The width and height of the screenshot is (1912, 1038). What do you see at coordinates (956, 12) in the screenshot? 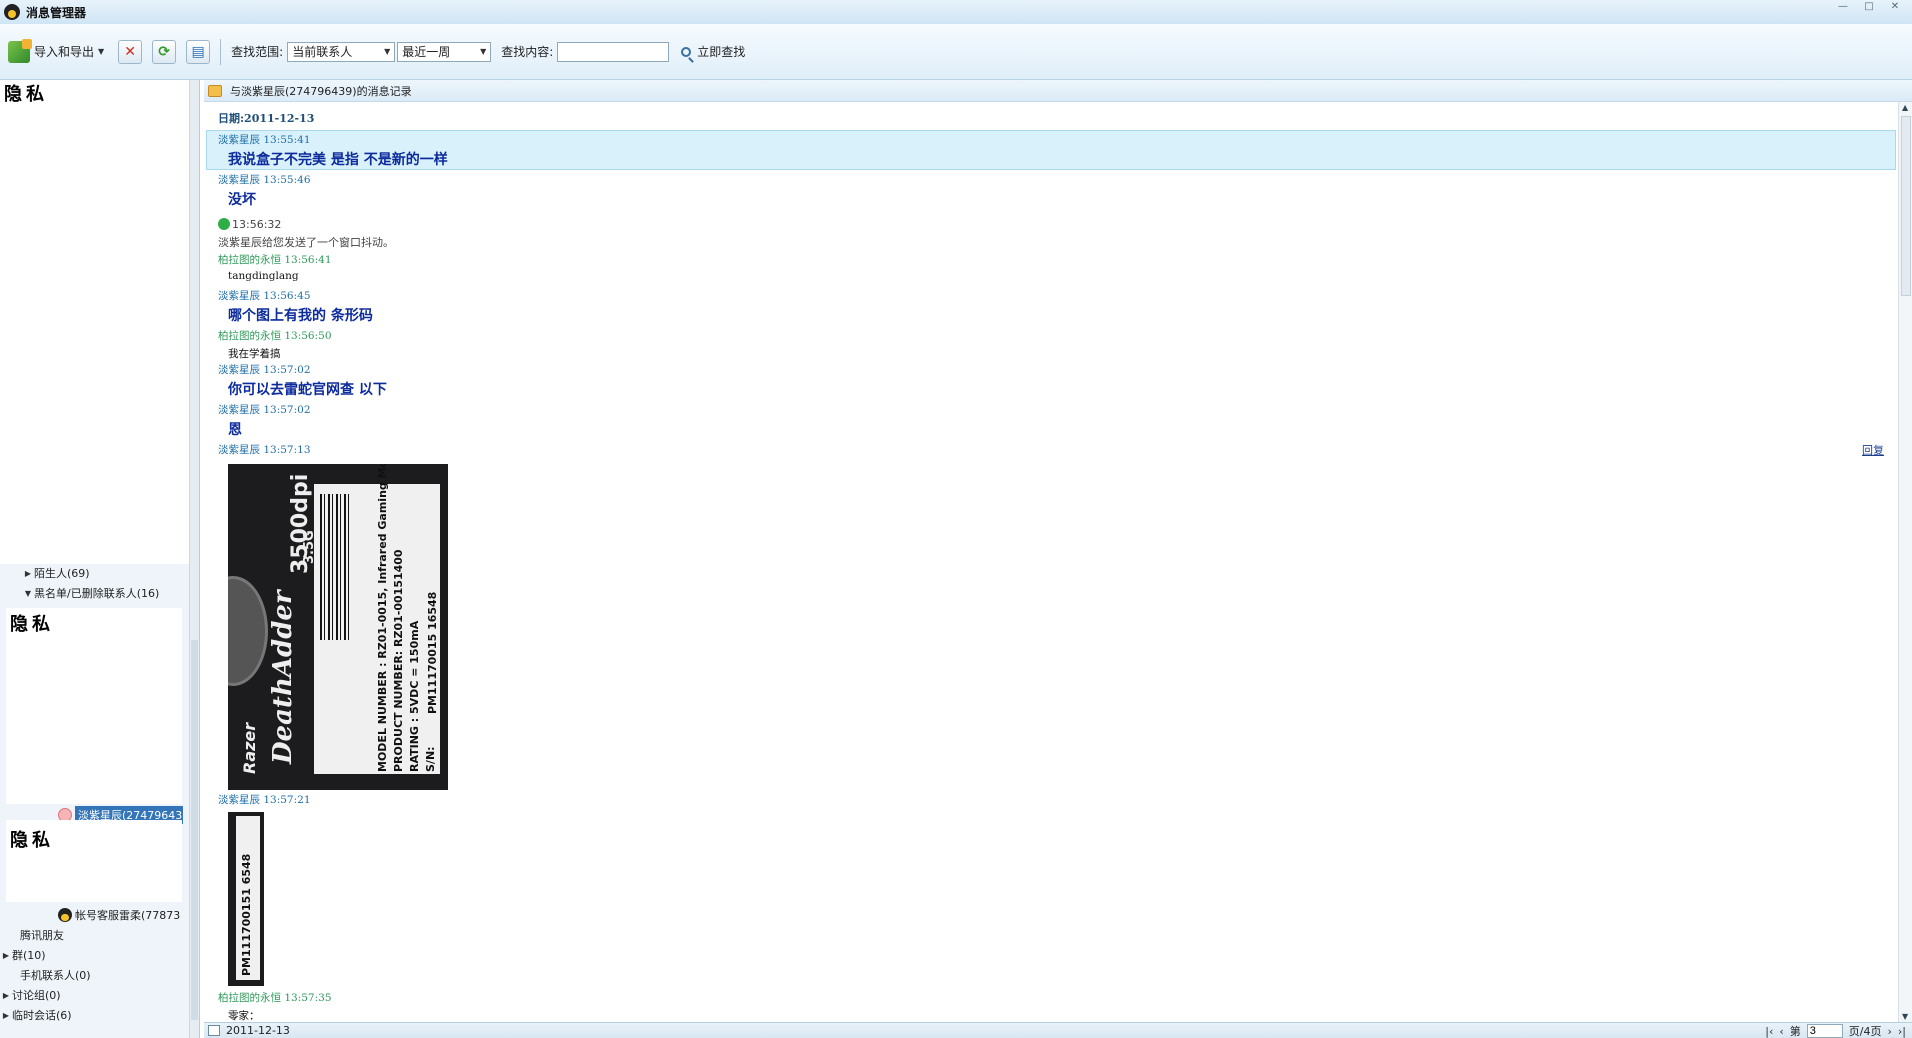
I see `title-bar: 消息管理器 — □ ✕` at bounding box center [956, 12].